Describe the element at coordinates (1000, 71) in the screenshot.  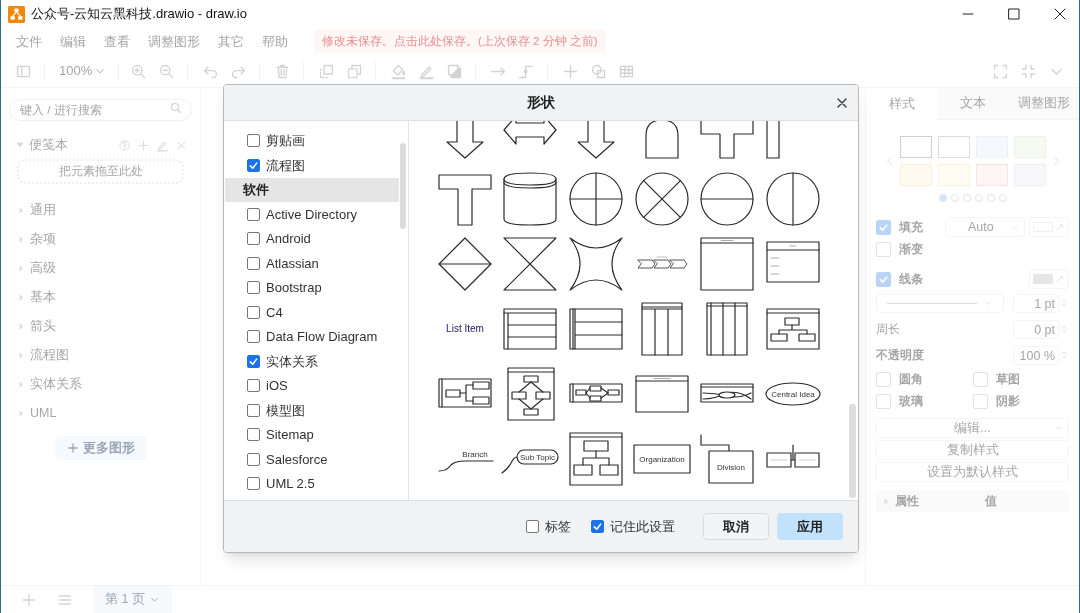
I see `fullscreen-icon` at that location.